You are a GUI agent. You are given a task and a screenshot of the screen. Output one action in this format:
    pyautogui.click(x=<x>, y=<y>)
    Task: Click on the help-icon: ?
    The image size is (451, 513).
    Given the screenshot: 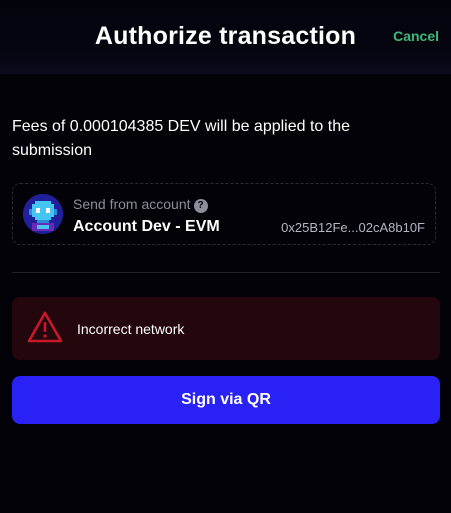 What is the action you would take?
    pyautogui.click(x=200, y=206)
    